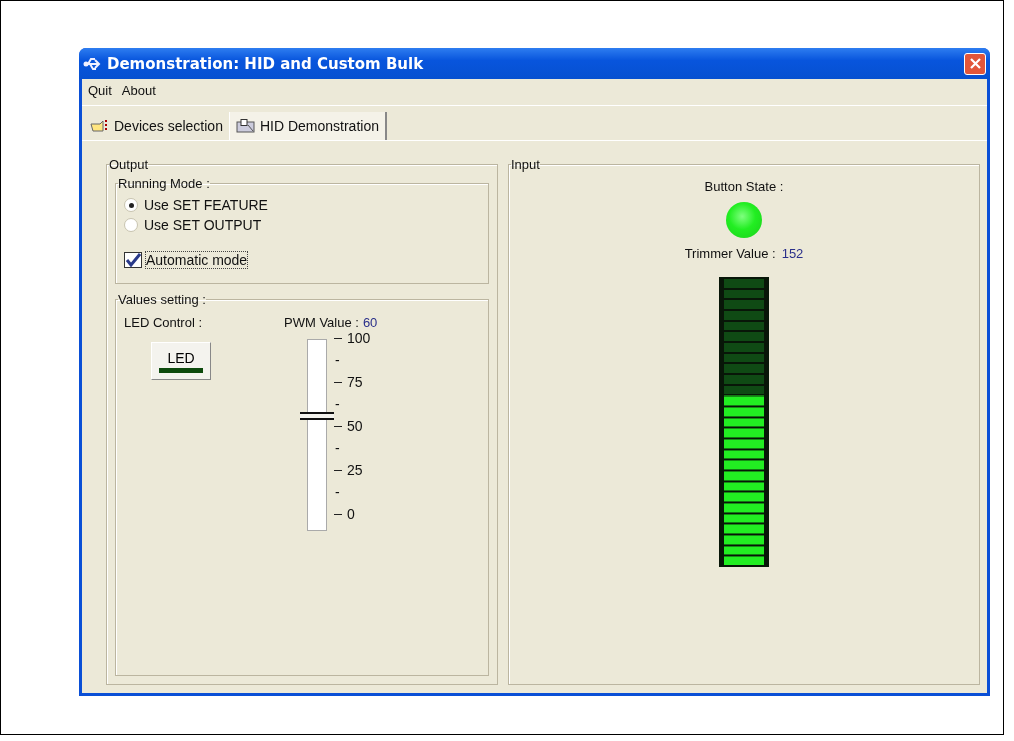 The width and height of the screenshot is (1014, 741). Describe the element at coordinates (162, 299) in the screenshot. I see `group-label: Values setting :` at that location.